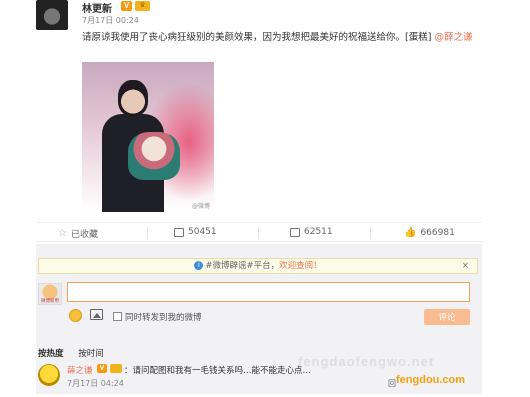  Describe the element at coordinates (163, 317) in the screenshot. I see `repost-checkbox-label: 同时转发到我的微博` at that location.